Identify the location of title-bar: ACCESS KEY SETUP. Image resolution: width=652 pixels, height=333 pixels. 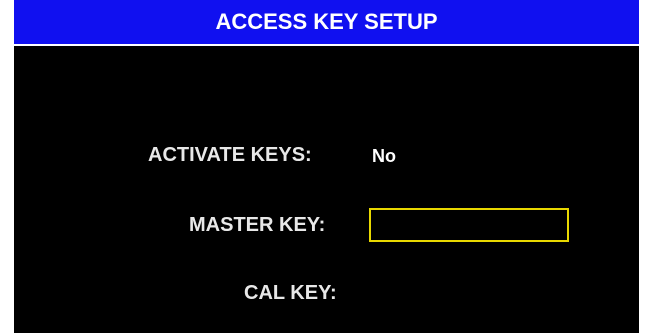
(326, 23).